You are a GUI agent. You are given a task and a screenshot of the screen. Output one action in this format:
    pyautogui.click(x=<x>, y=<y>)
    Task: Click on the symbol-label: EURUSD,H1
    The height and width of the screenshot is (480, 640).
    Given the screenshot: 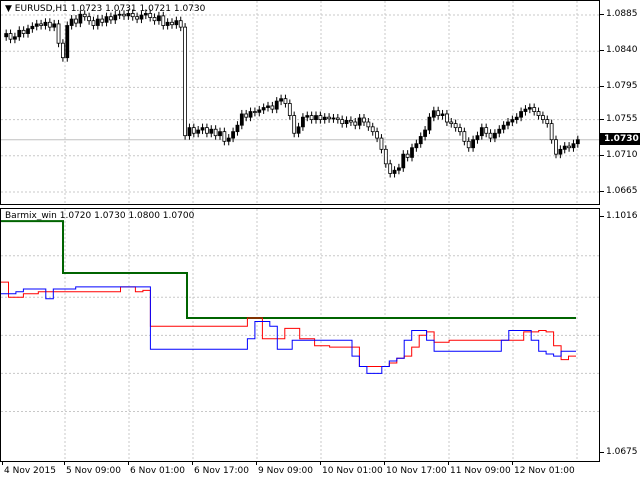 What is the action you would take?
    pyautogui.click(x=41, y=9)
    